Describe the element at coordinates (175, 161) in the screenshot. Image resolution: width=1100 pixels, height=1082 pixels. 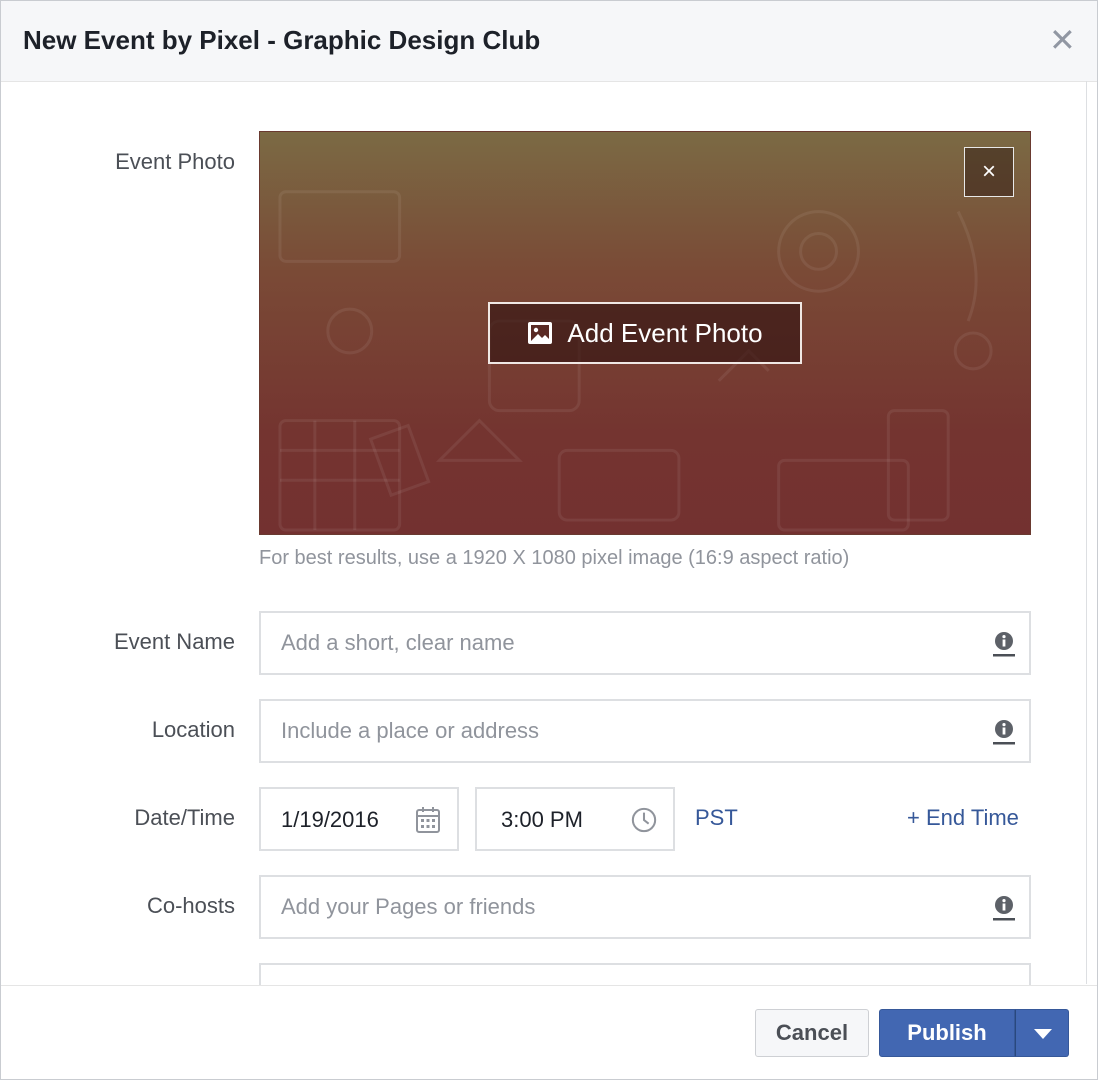
I see `event-photo-label: Event Photo` at that location.